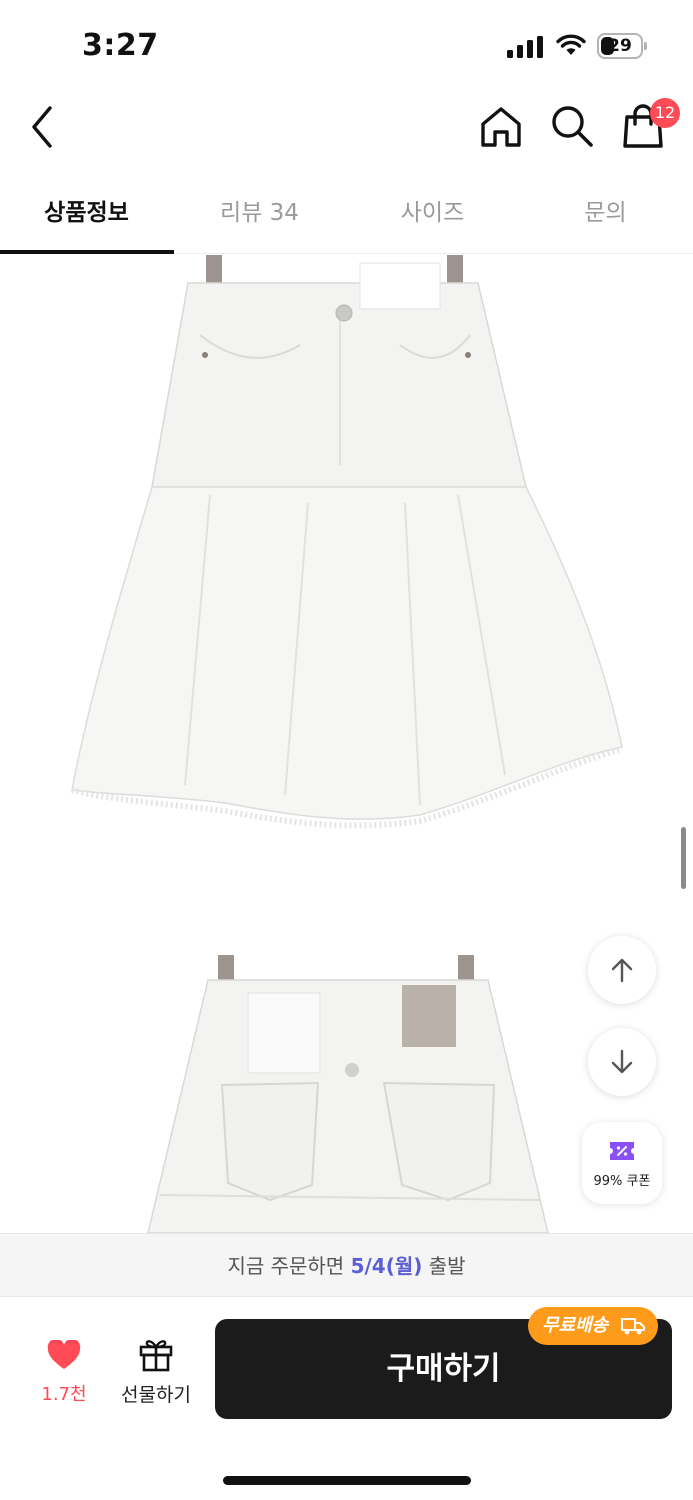  Describe the element at coordinates (605, 218) in the screenshot. I see `tab-inquiry: 문의` at that location.